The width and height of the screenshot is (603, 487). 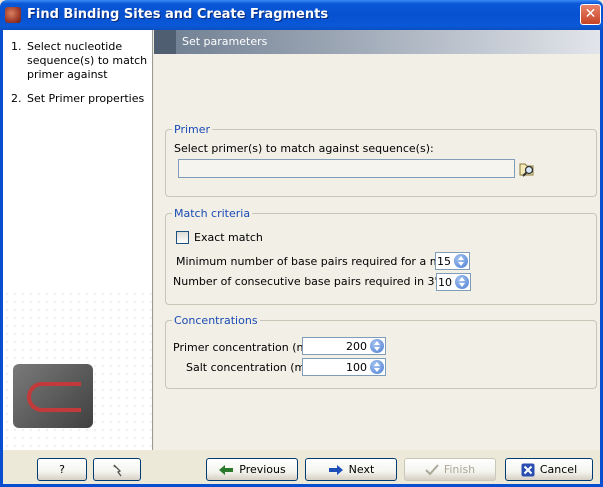 I want to click on help-button: ?, so click(x=62, y=469).